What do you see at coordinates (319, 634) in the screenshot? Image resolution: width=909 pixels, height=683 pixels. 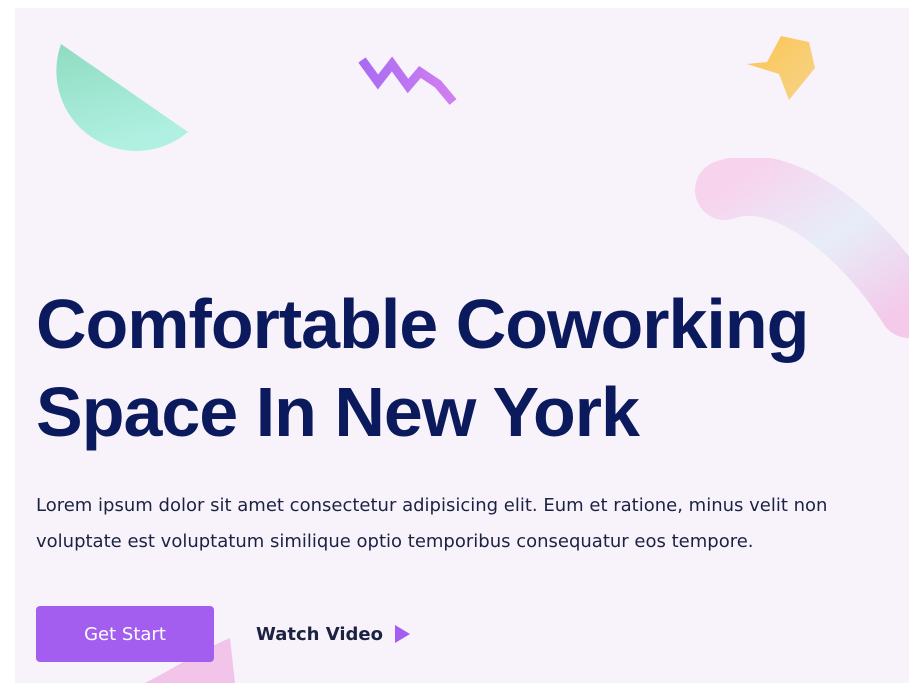 I see `watch-video-label: Watch Video` at bounding box center [319, 634].